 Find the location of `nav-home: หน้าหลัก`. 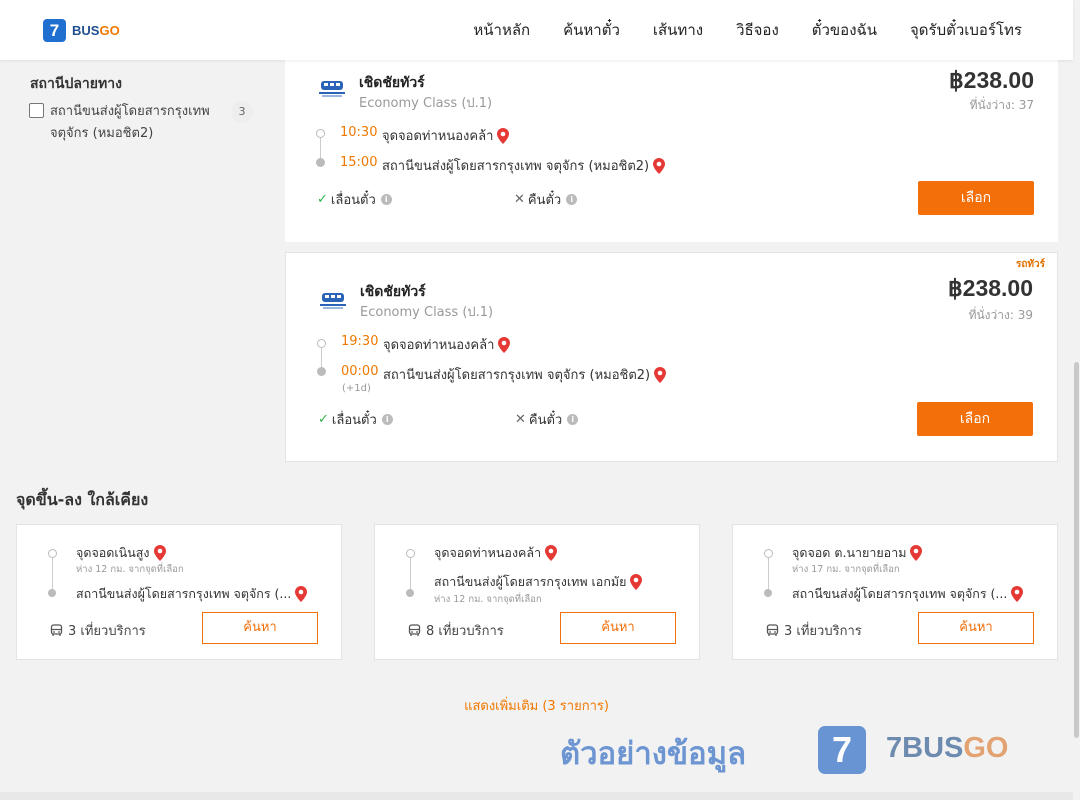

nav-home: หน้าหลัก is located at coordinates (501, 30).